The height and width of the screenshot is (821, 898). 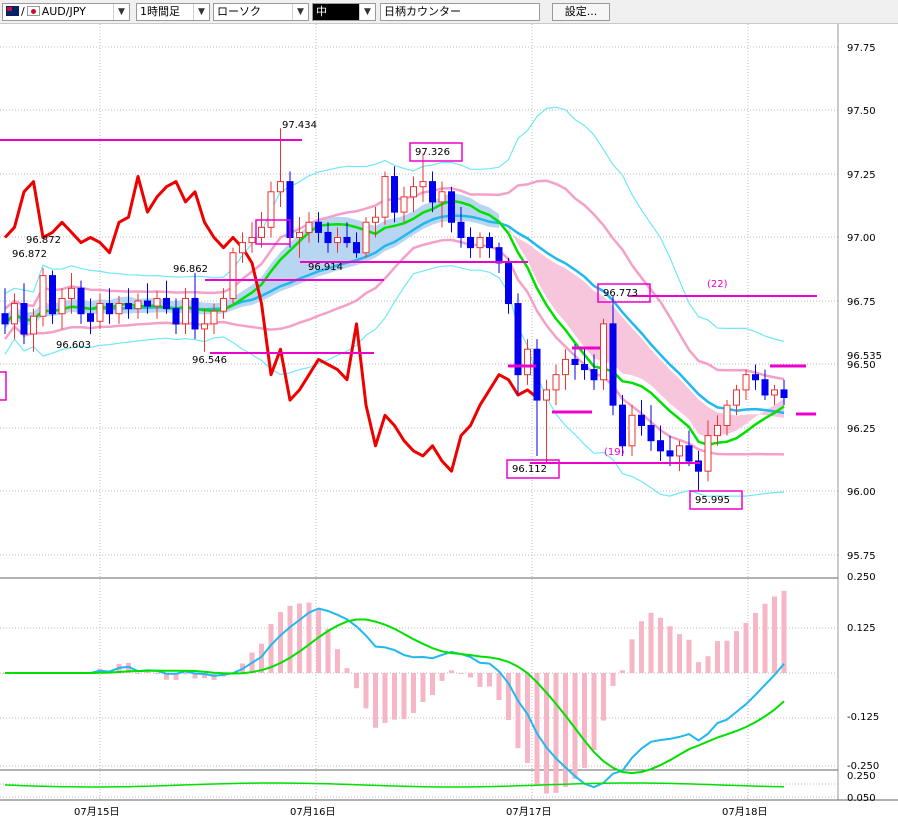 What do you see at coordinates (209, 360) in the screenshot?
I see `price-annotation: 96.546` at bounding box center [209, 360].